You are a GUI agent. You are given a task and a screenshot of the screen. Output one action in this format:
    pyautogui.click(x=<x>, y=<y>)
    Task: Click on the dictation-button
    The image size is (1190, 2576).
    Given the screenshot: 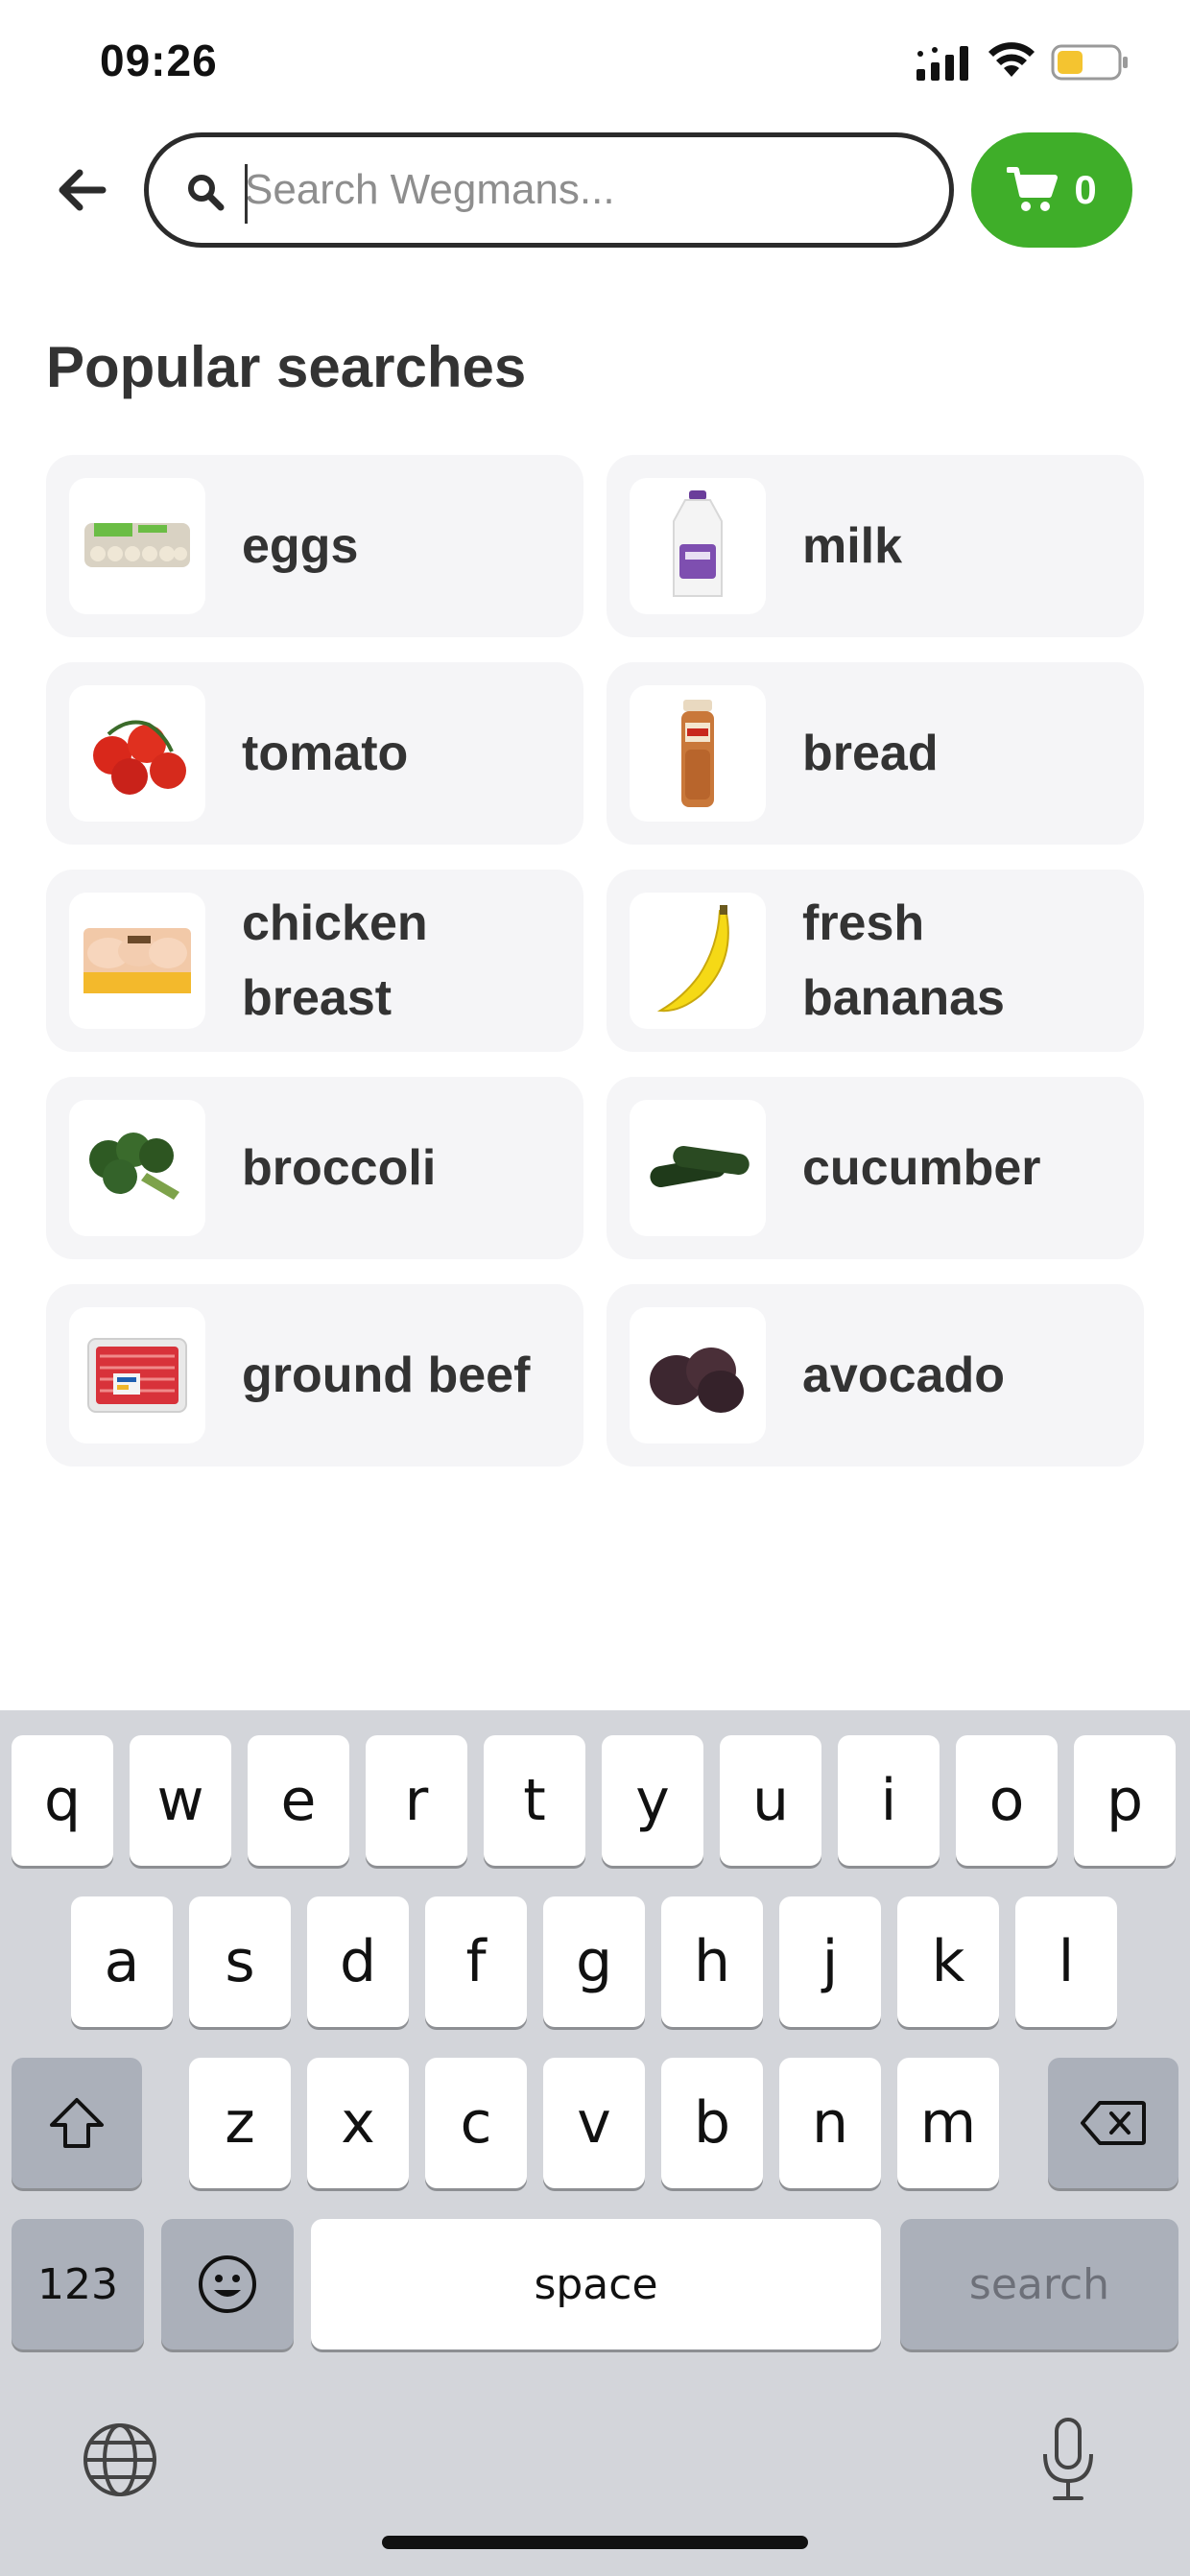 What is the action you would take?
    pyautogui.click(x=1068, y=2459)
    